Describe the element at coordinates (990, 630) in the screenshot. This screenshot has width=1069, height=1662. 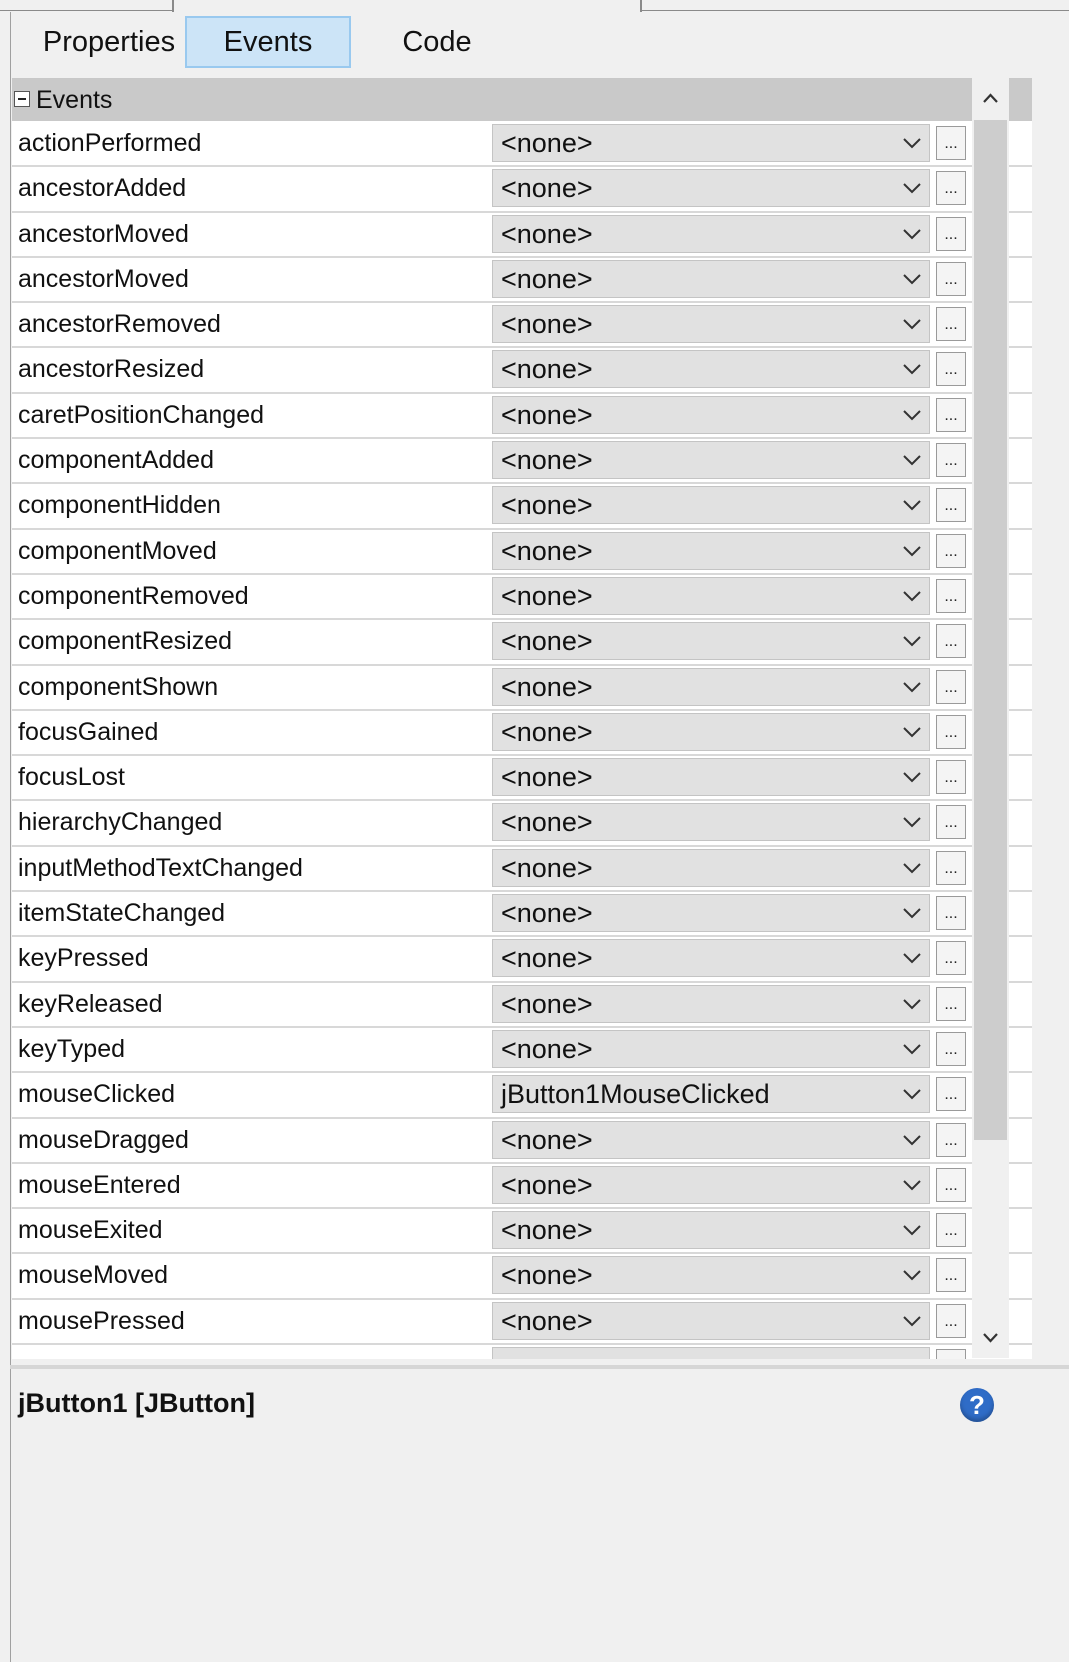
I see `scroll-thumb` at that location.